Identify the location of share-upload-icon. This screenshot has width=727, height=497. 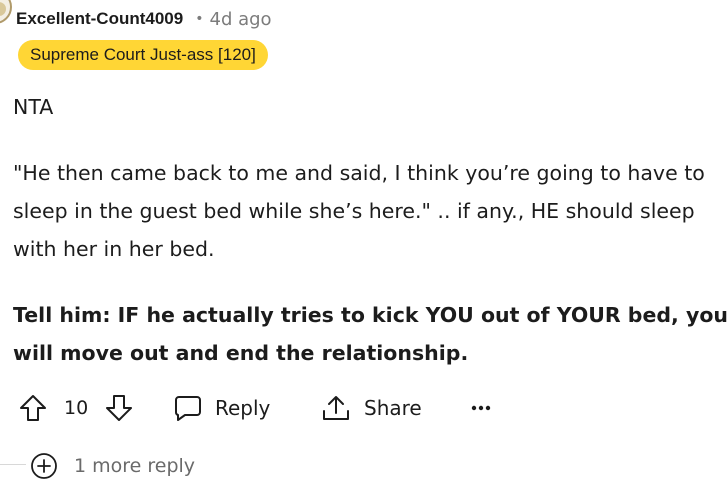
(336, 408).